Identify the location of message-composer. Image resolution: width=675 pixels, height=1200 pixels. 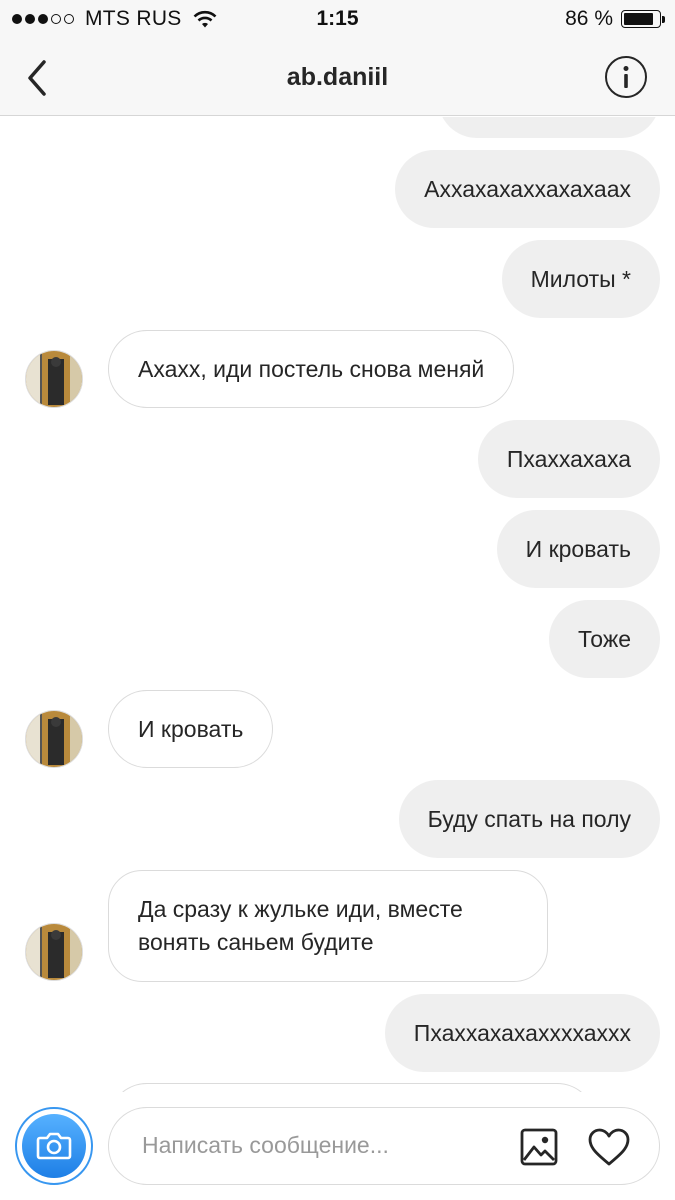
(337, 1146).